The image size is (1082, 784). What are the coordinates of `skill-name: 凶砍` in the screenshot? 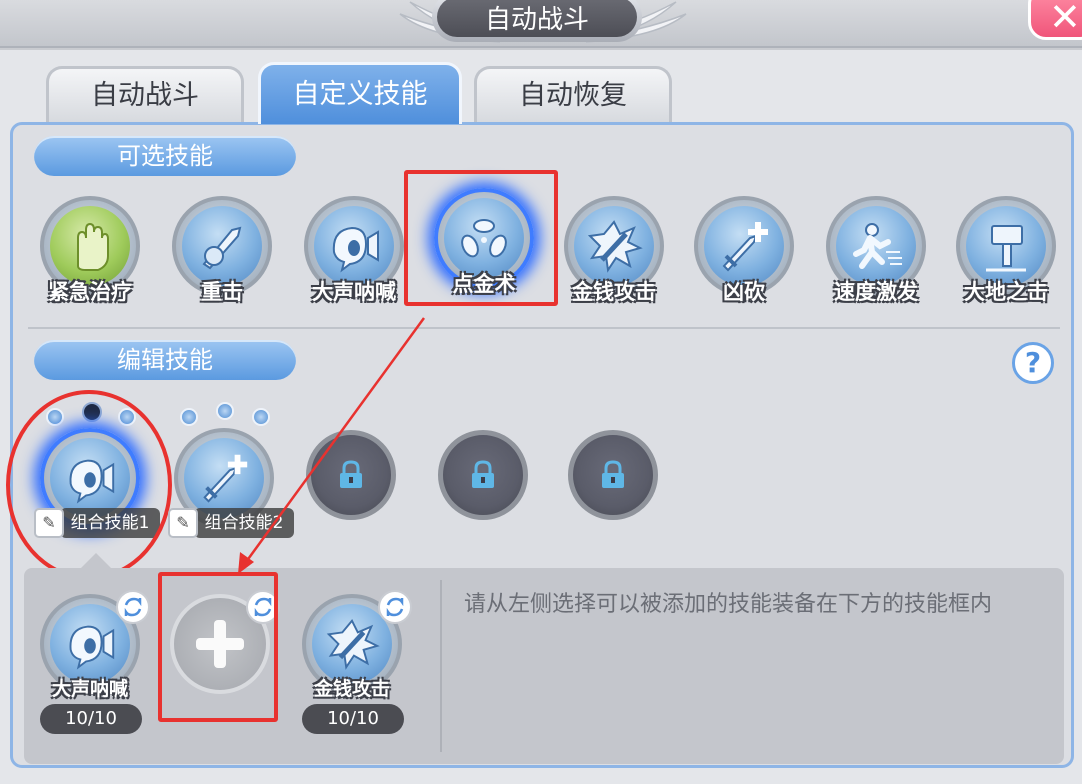 It's located at (744, 292).